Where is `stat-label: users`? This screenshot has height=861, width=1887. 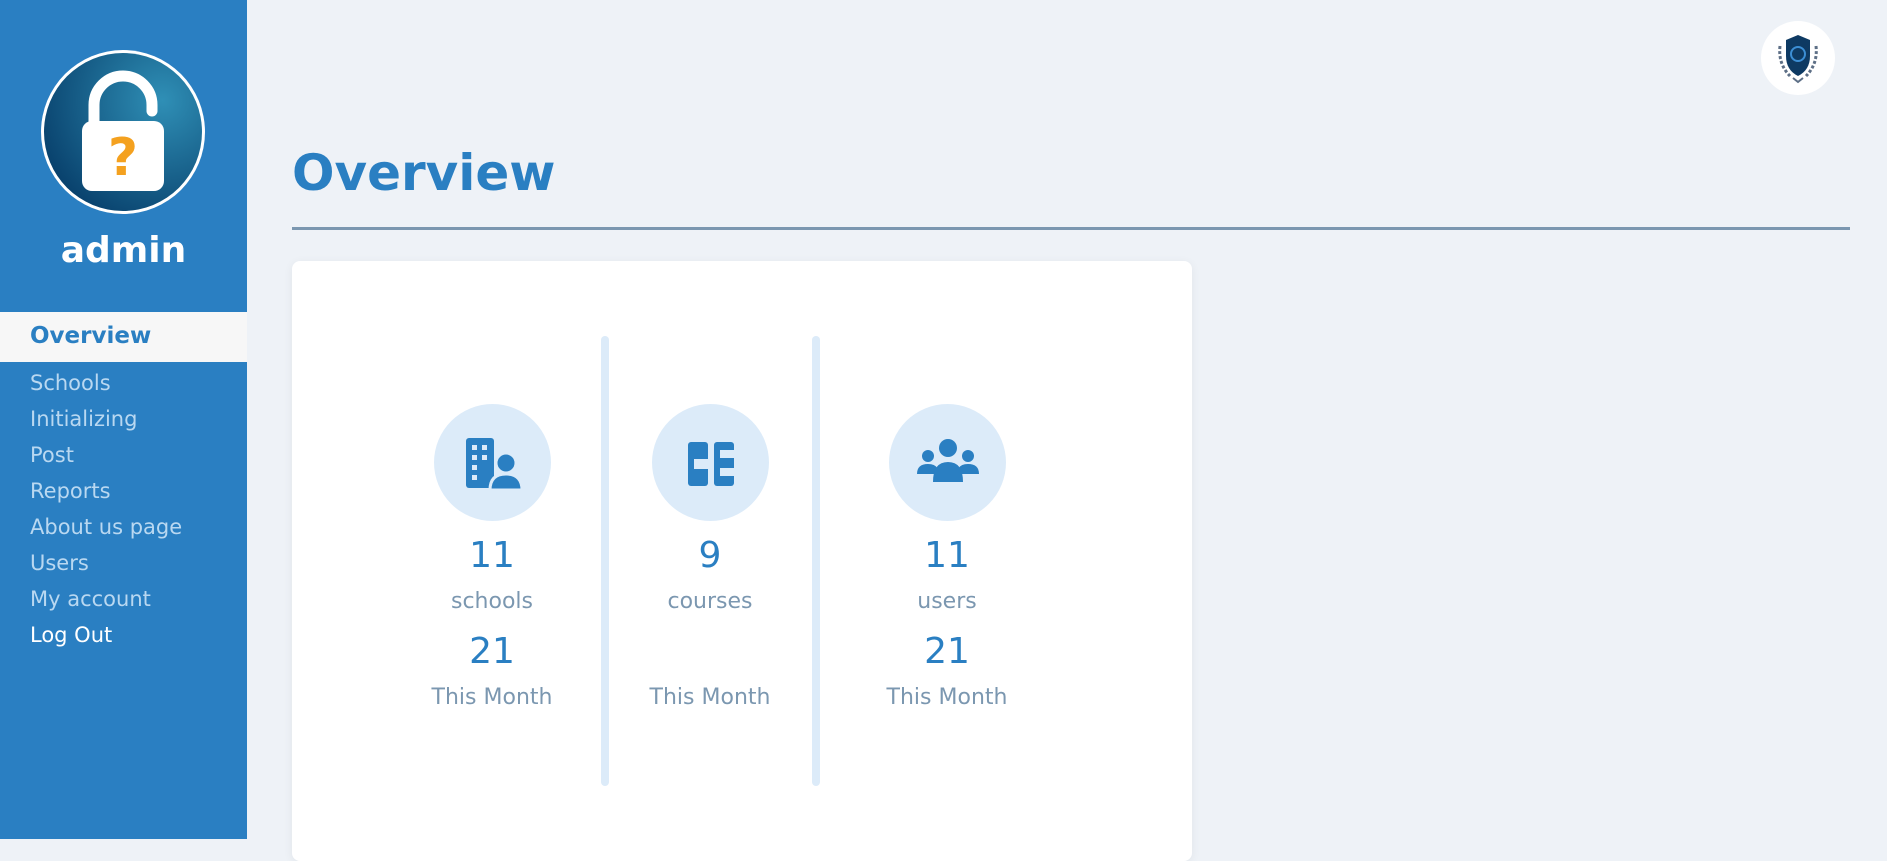
stat-label: users is located at coordinates (947, 601).